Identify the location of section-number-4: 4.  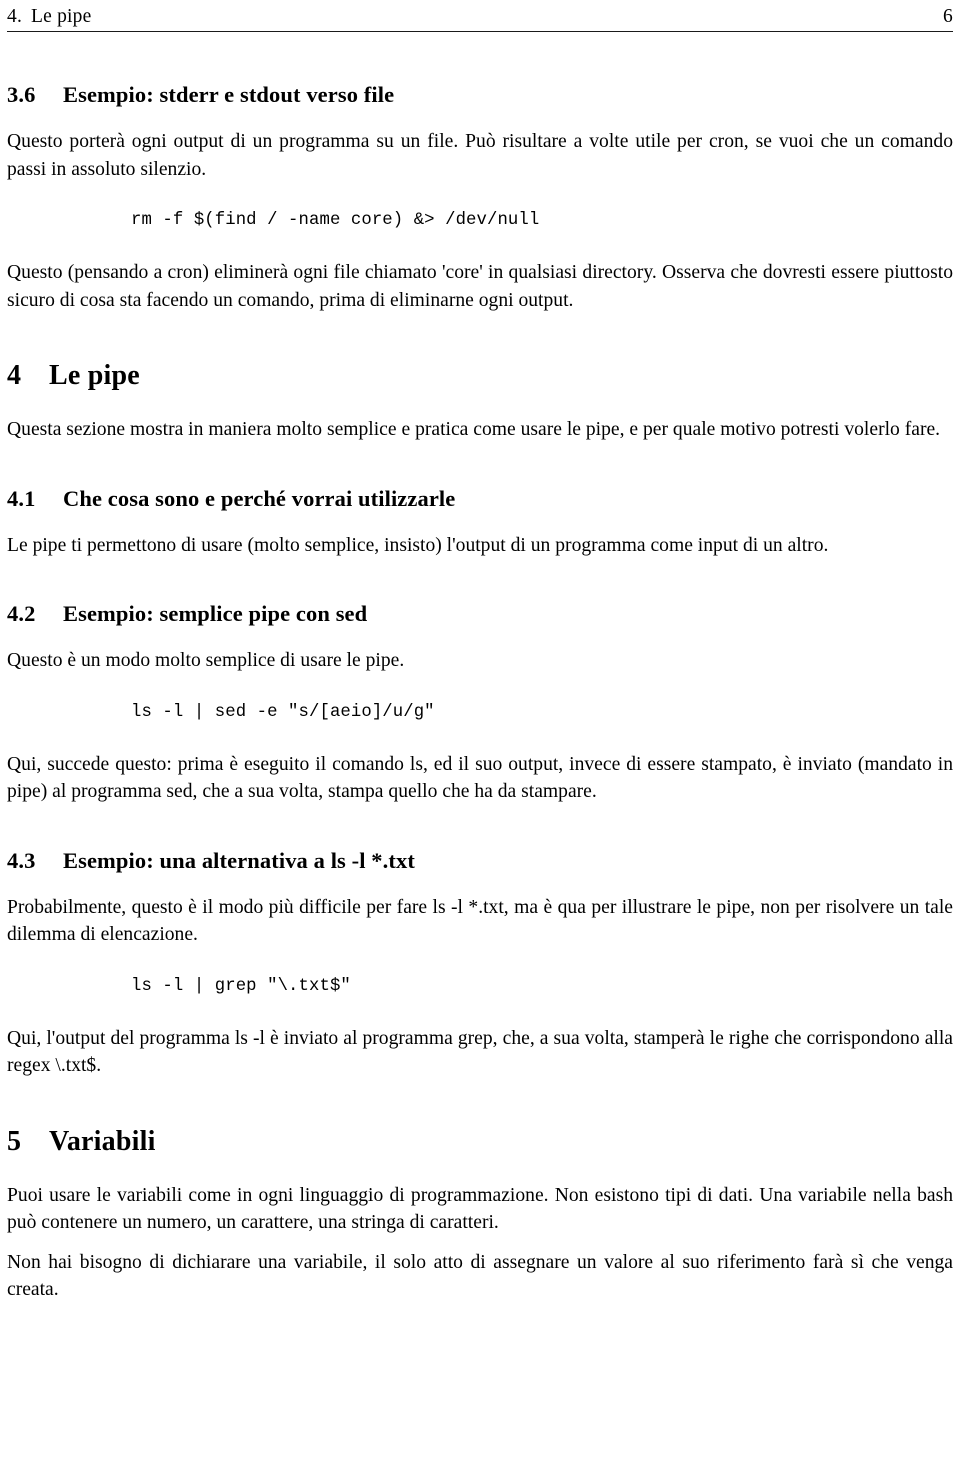
(14, 375).